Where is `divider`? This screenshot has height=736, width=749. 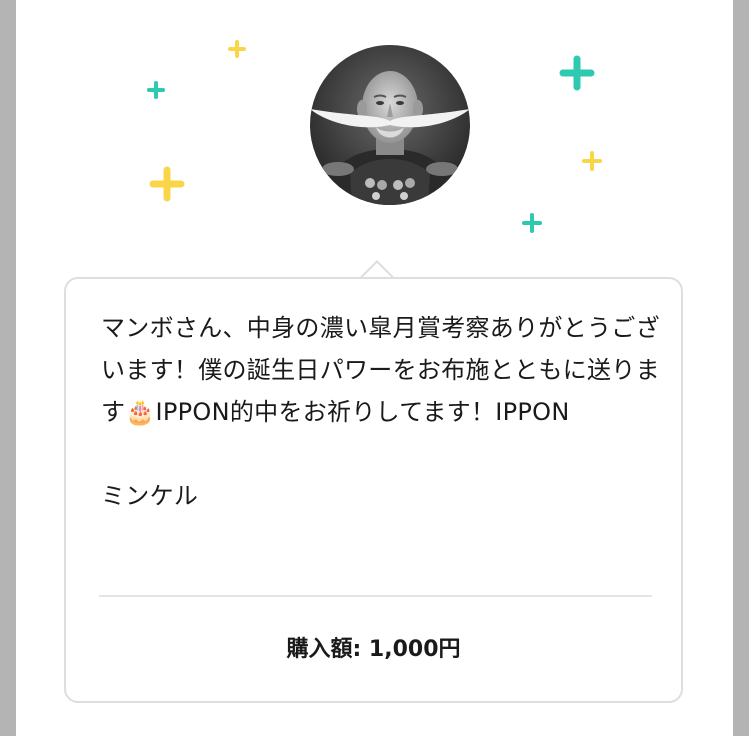
divider is located at coordinates (375, 596).